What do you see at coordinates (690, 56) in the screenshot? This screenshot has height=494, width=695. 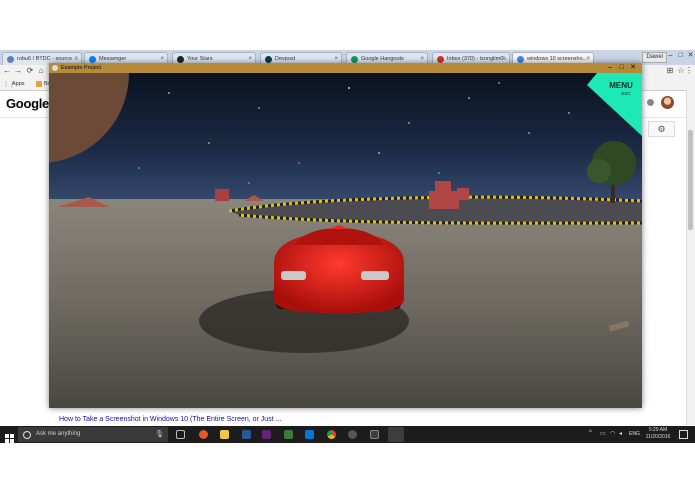 I see `close-icon: ✕` at bounding box center [690, 56].